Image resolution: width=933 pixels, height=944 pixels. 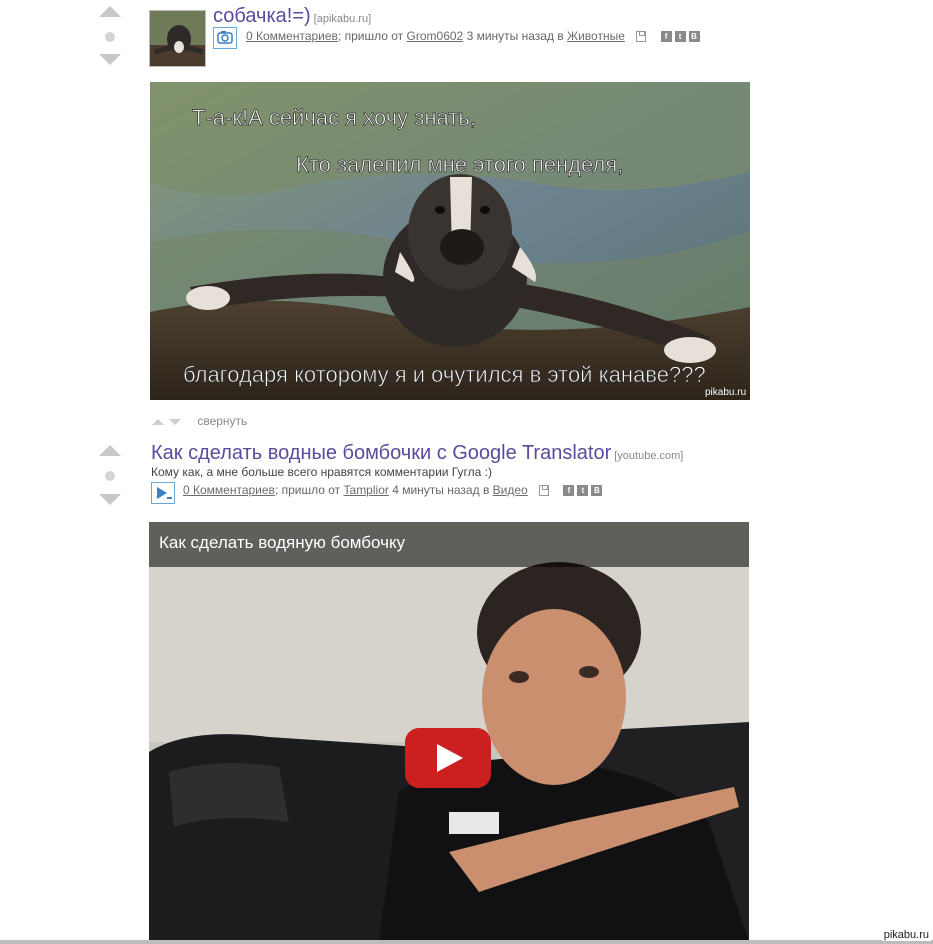 I want to click on author-link: Tamplior, so click(x=366, y=490).